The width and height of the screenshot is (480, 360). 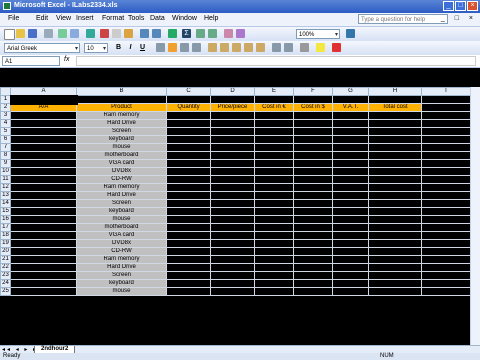 What do you see at coordinates (90, 33) in the screenshot?
I see `spelling-icon` at bounding box center [90, 33].